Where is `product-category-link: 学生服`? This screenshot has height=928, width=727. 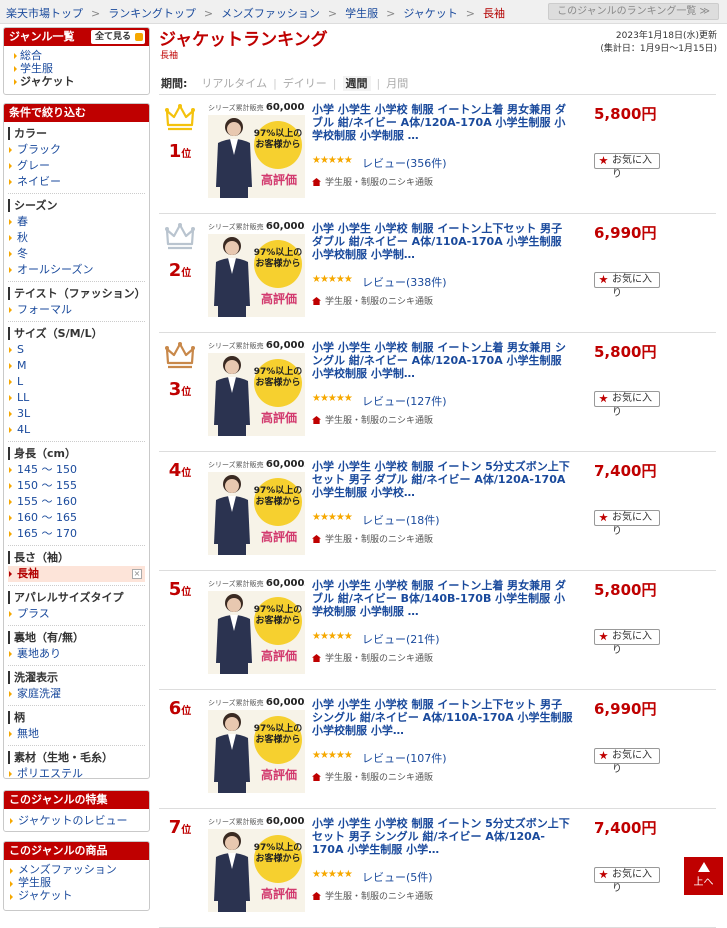
product-category-link: 学生服 is located at coordinates (79, 882).